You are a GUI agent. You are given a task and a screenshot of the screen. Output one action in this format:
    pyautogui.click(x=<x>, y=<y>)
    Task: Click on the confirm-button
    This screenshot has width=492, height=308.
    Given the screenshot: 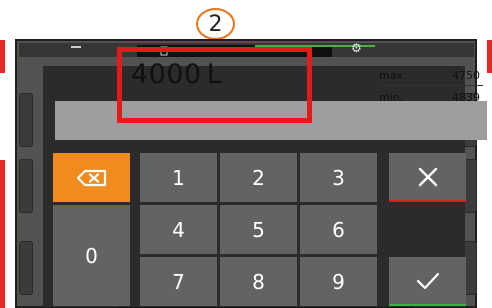 What is the action you would take?
    pyautogui.click(x=427, y=281)
    